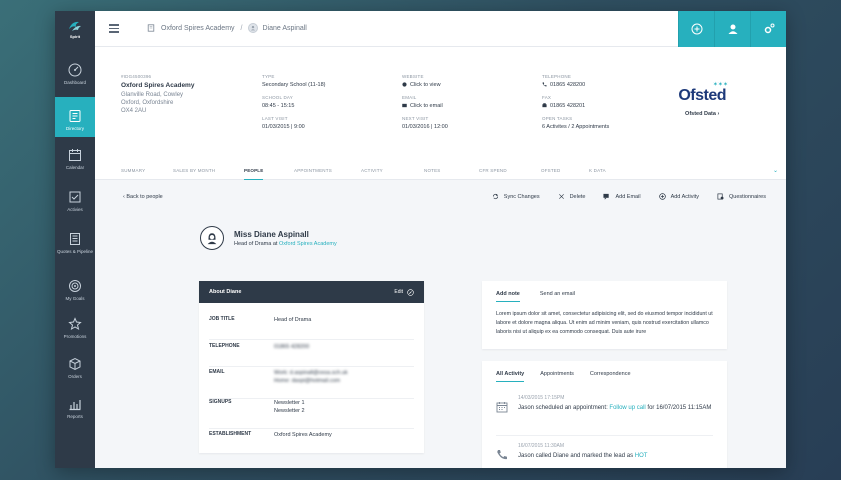 The width and height of the screenshot is (841, 480). What do you see at coordinates (220, 402) in the screenshot?
I see `signups-label: SIGNUPS` at bounding box center [220, 402].